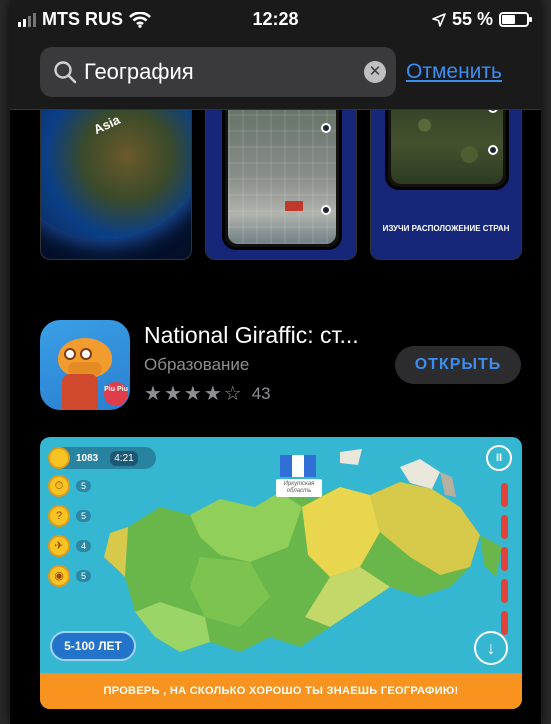 The width and height of the screenshot is (551, 724). I want to click on app-screenshot-satellite, so click(281, 185).